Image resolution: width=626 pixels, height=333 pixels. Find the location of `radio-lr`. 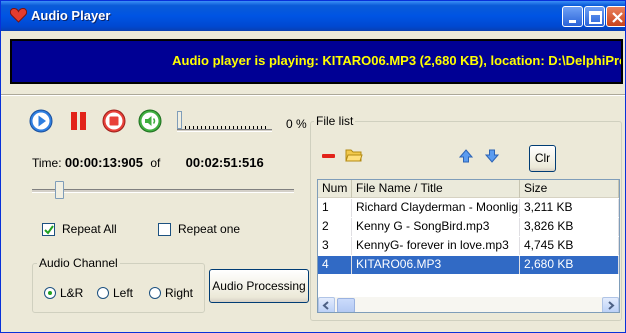

radio-lr is located at coordinates (50, 293).